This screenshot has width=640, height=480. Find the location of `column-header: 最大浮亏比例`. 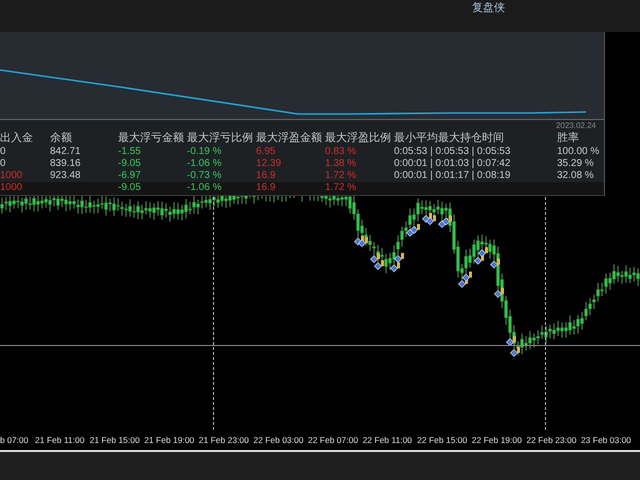

column-header: 最大浮亏比例 is located at coordinates (220, 139).